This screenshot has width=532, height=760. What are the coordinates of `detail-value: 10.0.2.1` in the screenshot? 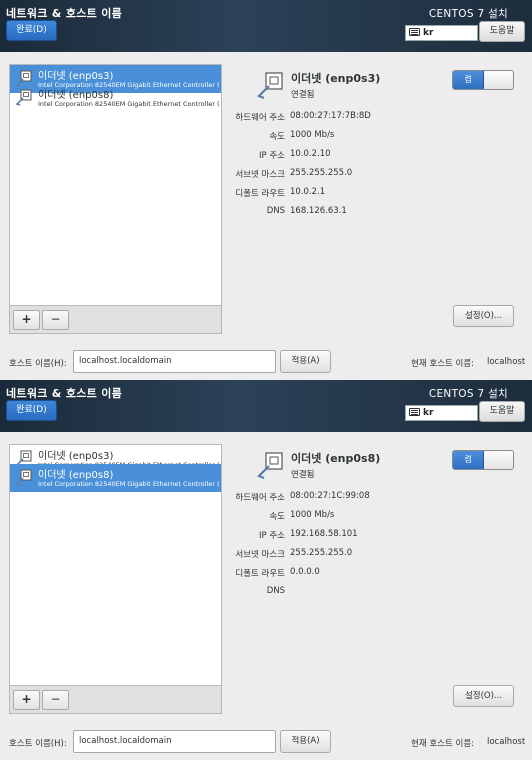 It's located at (308, 192).